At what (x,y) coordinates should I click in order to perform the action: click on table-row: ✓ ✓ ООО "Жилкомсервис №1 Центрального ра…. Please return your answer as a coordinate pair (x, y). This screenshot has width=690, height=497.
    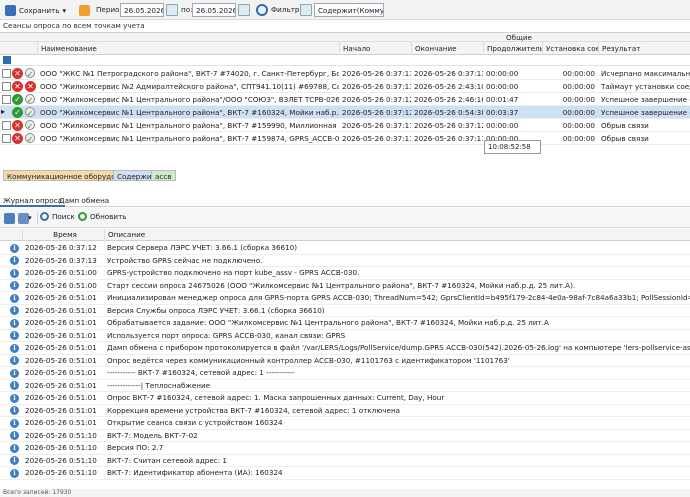
    Looking at the image, I should click on (345, 99).